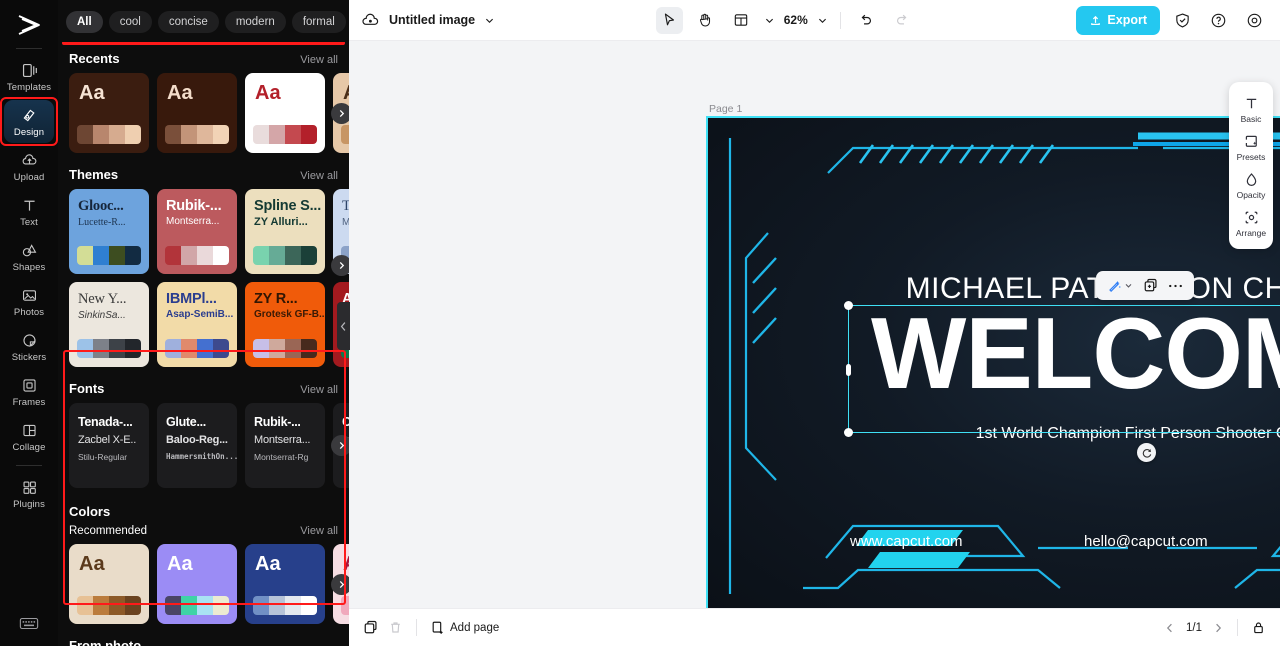 The width and height of the screenshot is (1280, 646). What do you see at coordinates (370, 20) in the screenshot?
I see `cloud-save-icon` at bounding box center [370, 20].